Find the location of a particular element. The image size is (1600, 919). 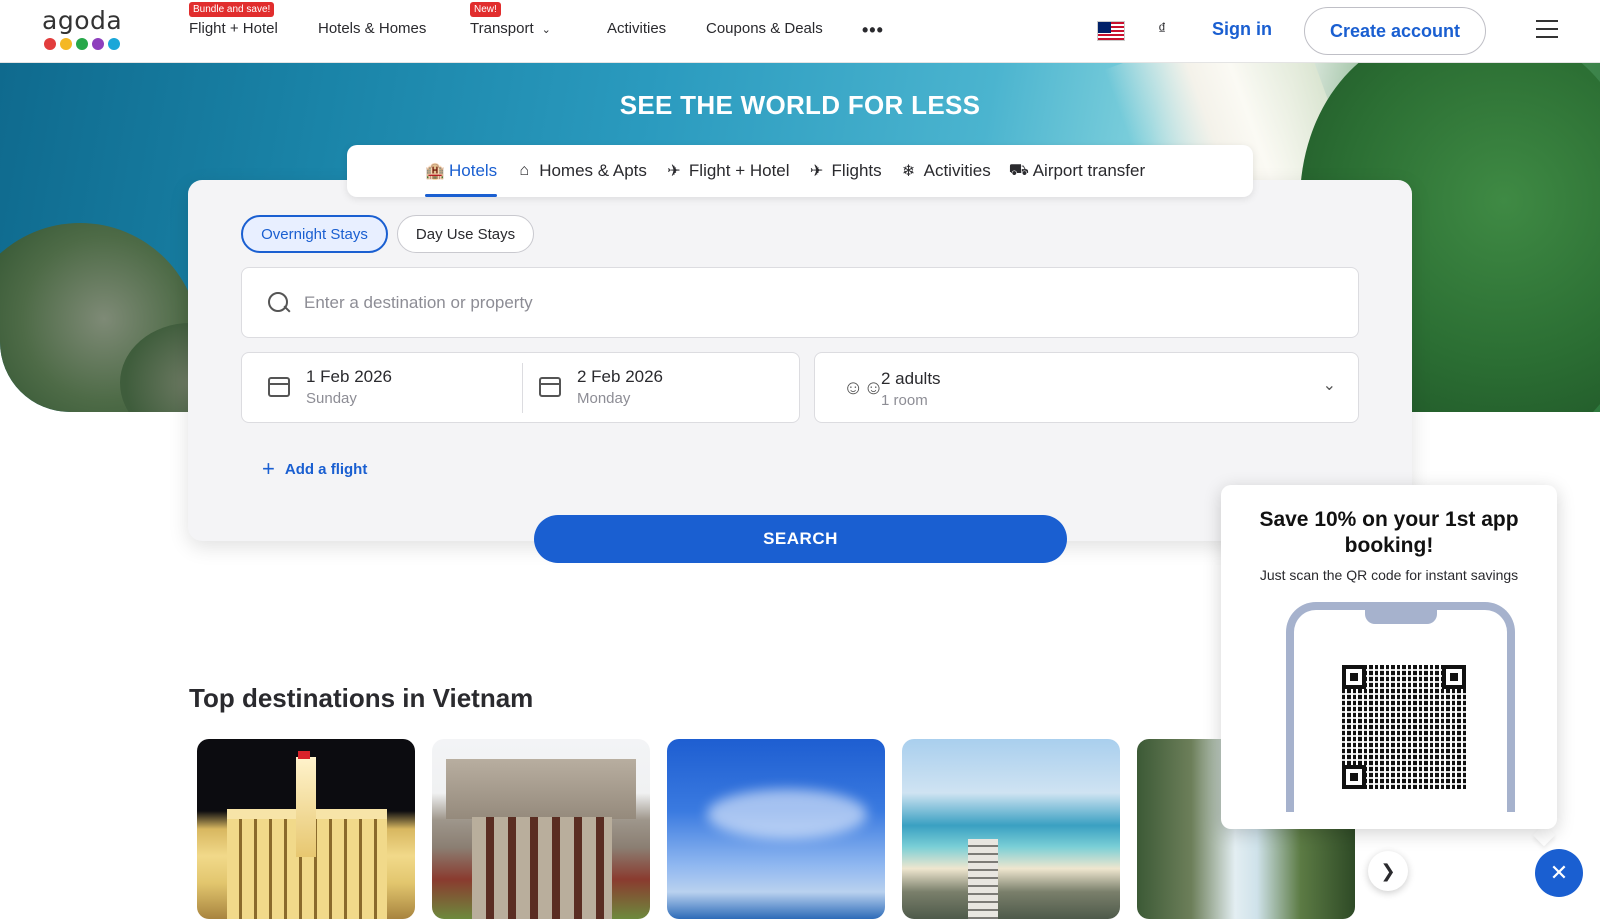

checkin-day: Sunday is located at coordinates (331, 398).